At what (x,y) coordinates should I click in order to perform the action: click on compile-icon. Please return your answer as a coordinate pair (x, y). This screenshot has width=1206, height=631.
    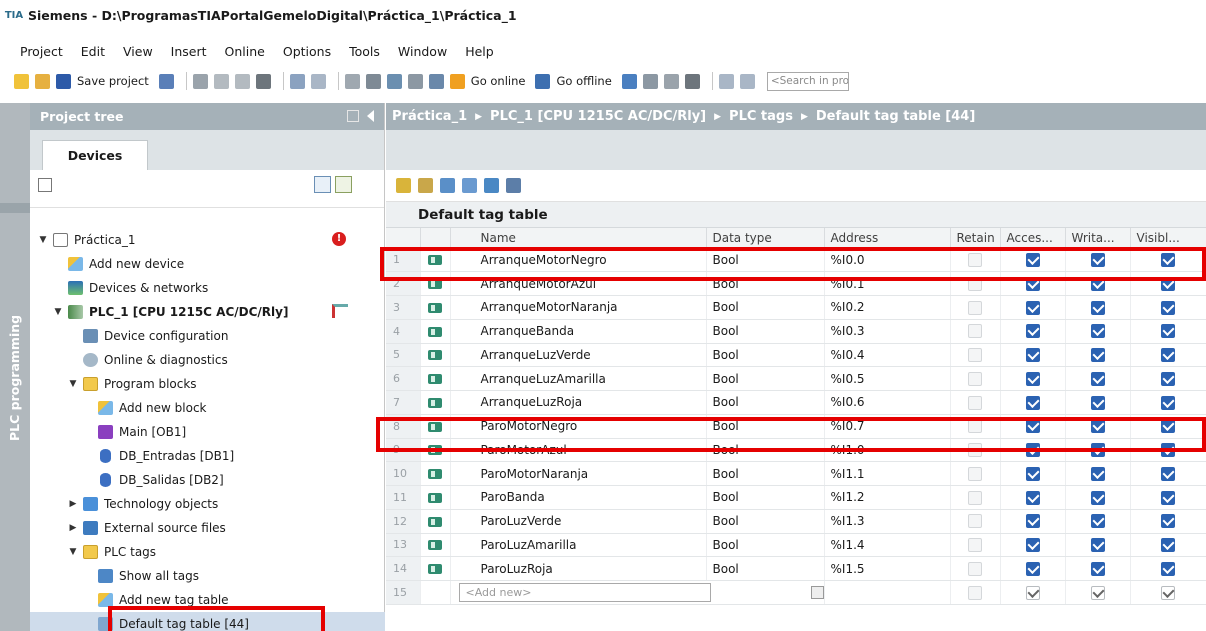
    Looking at the image, I should click on (373, 81).